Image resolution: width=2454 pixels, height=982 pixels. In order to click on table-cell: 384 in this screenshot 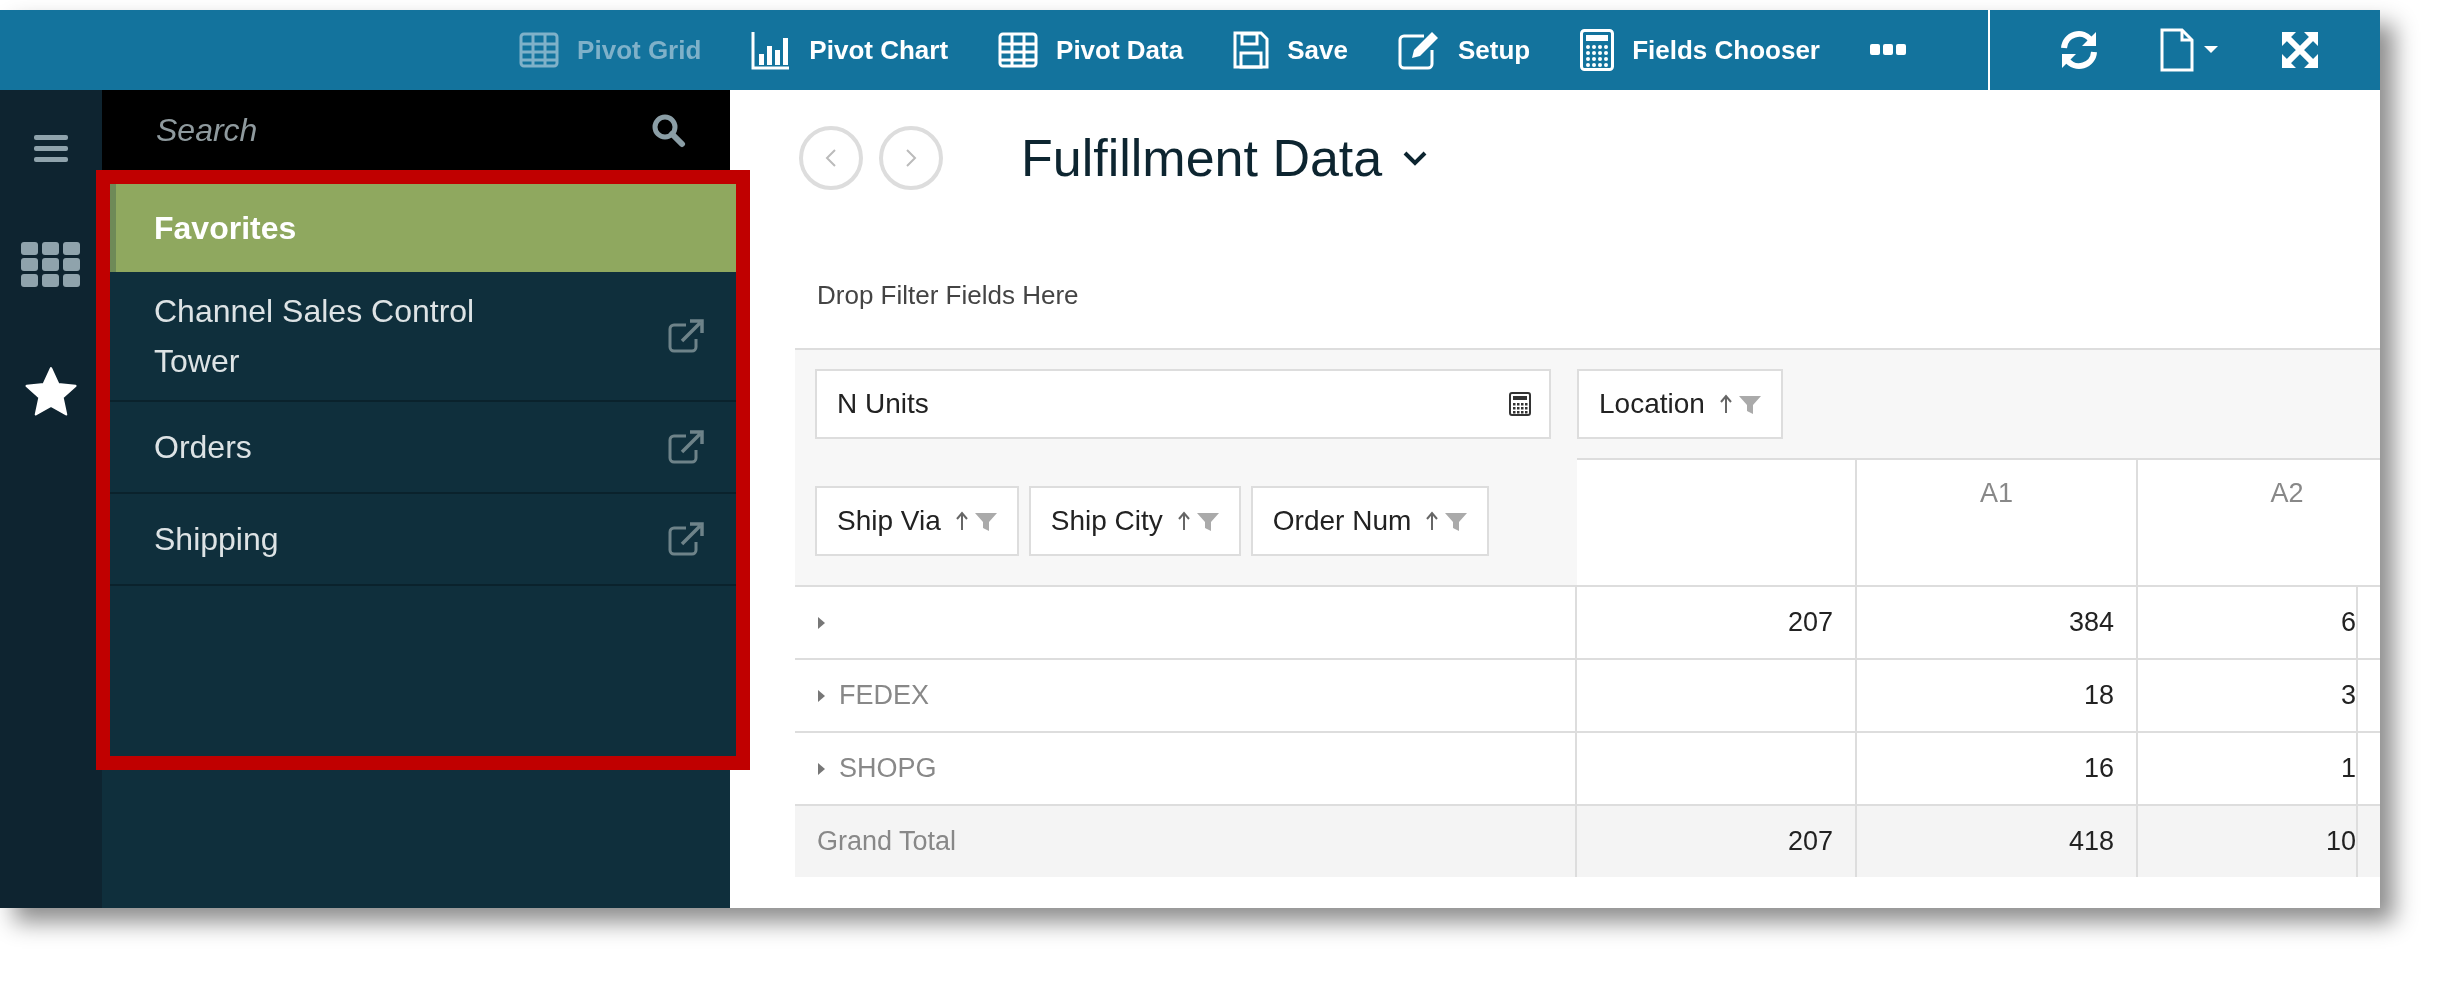, I will do `click(1997, 622)`.